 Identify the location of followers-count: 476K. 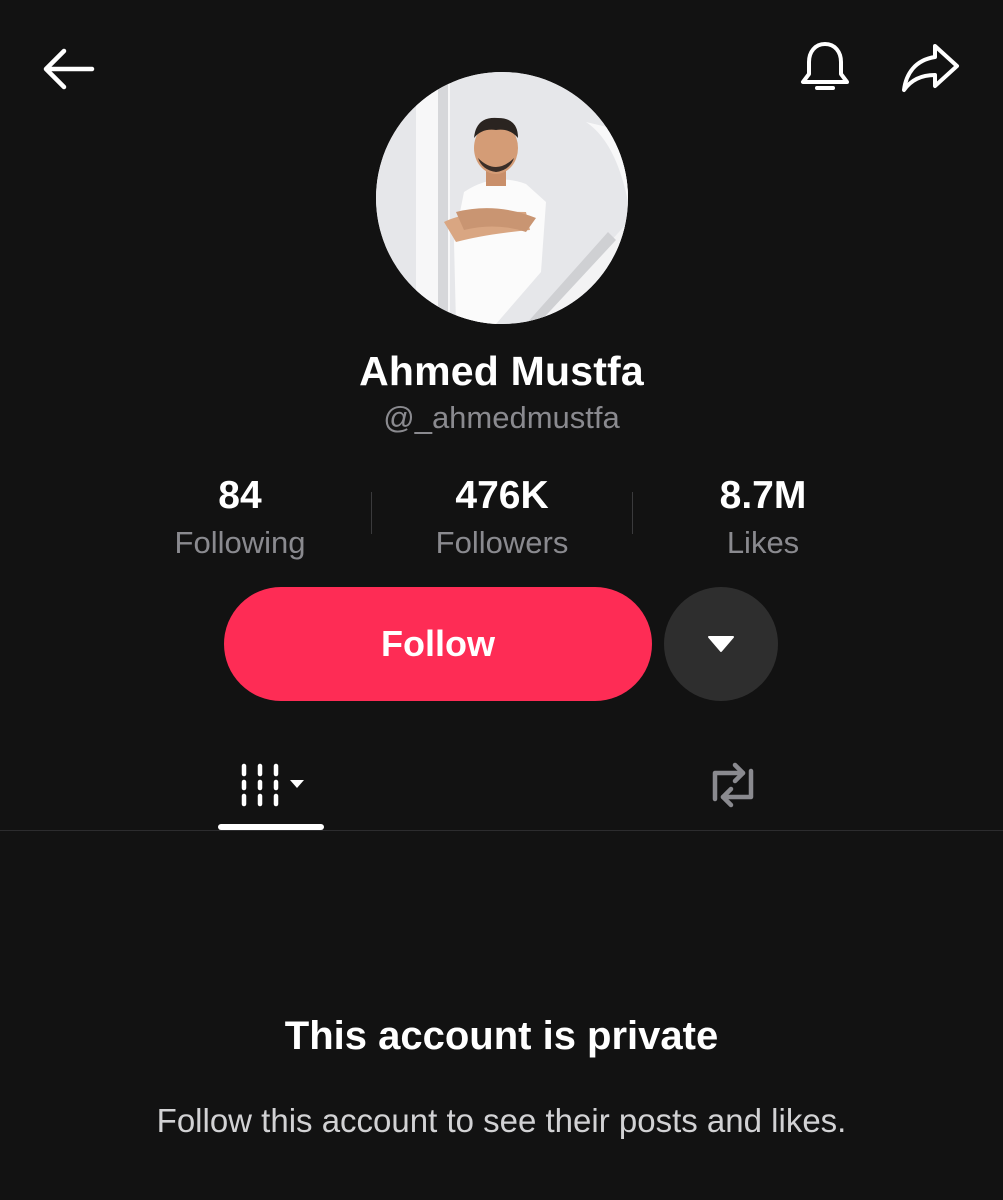
(502, 495).